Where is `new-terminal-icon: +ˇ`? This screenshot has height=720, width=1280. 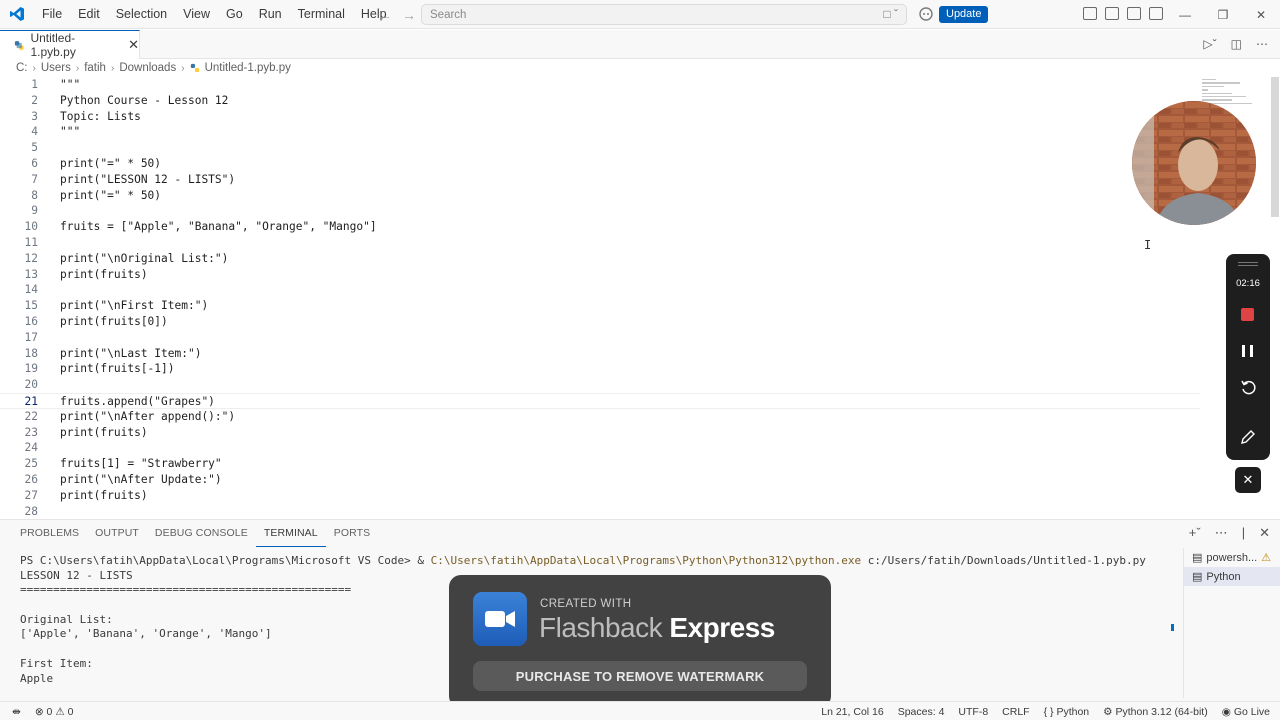 new-terminal-icon: +ˇ is located at coordinates (1195, 533).